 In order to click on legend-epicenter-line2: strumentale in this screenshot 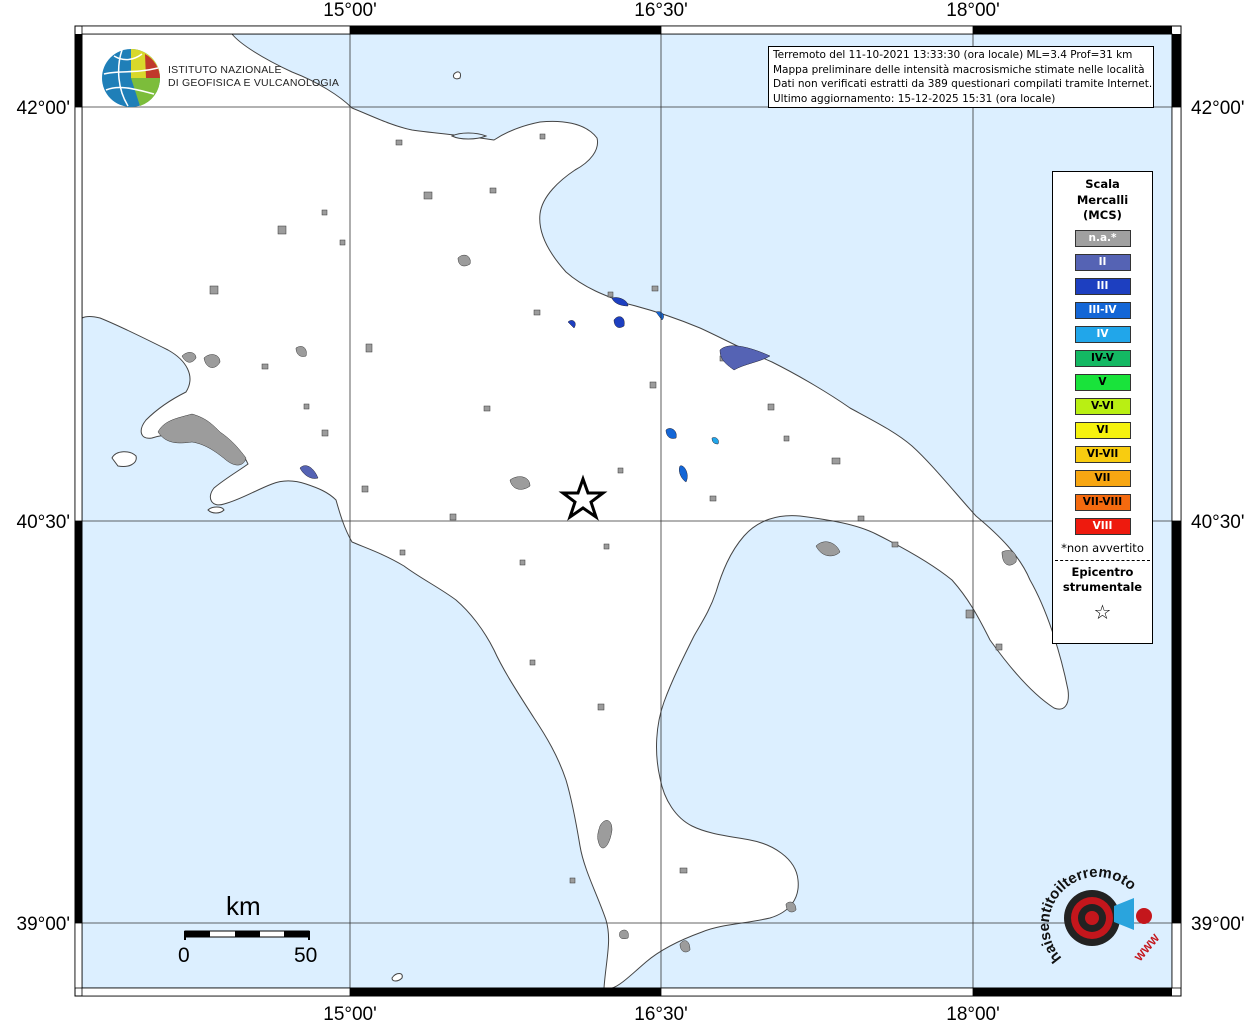, I will do `click(1102, 587)`.